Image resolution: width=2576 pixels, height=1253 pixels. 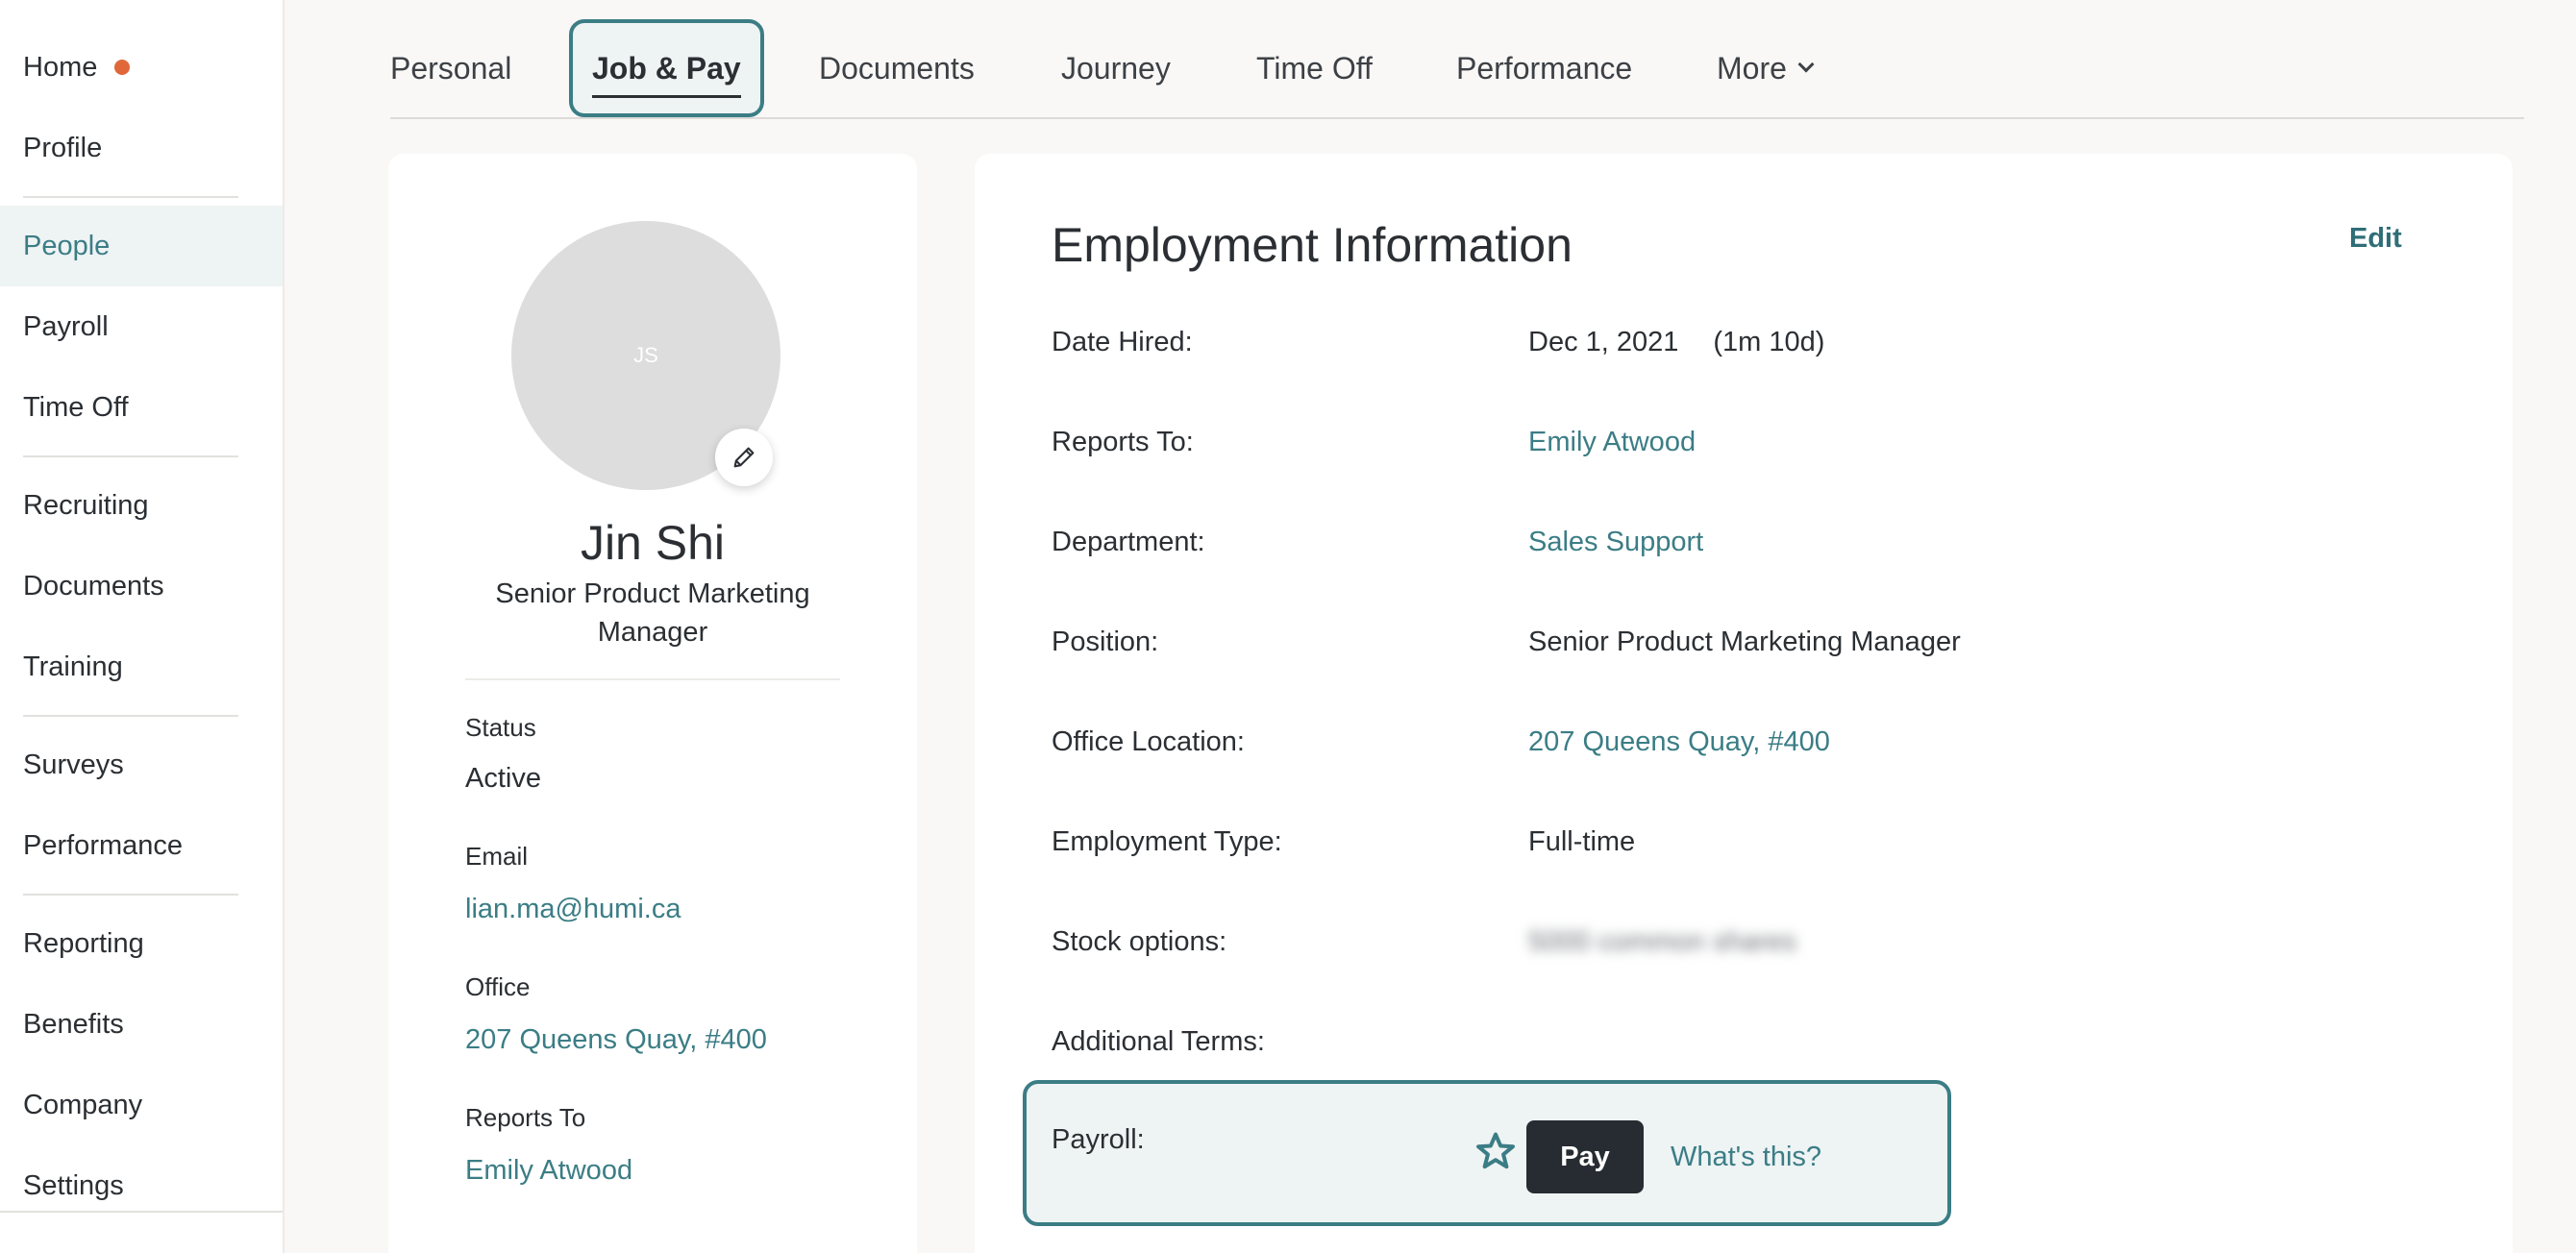 I want to click on position-label: Position:, so click(x=1106, y=641).